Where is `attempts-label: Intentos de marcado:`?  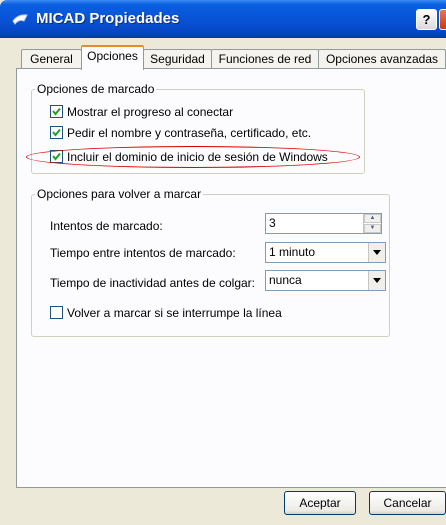
attempts-label: Intentos de marcado: is located at coordinates (106, 226).